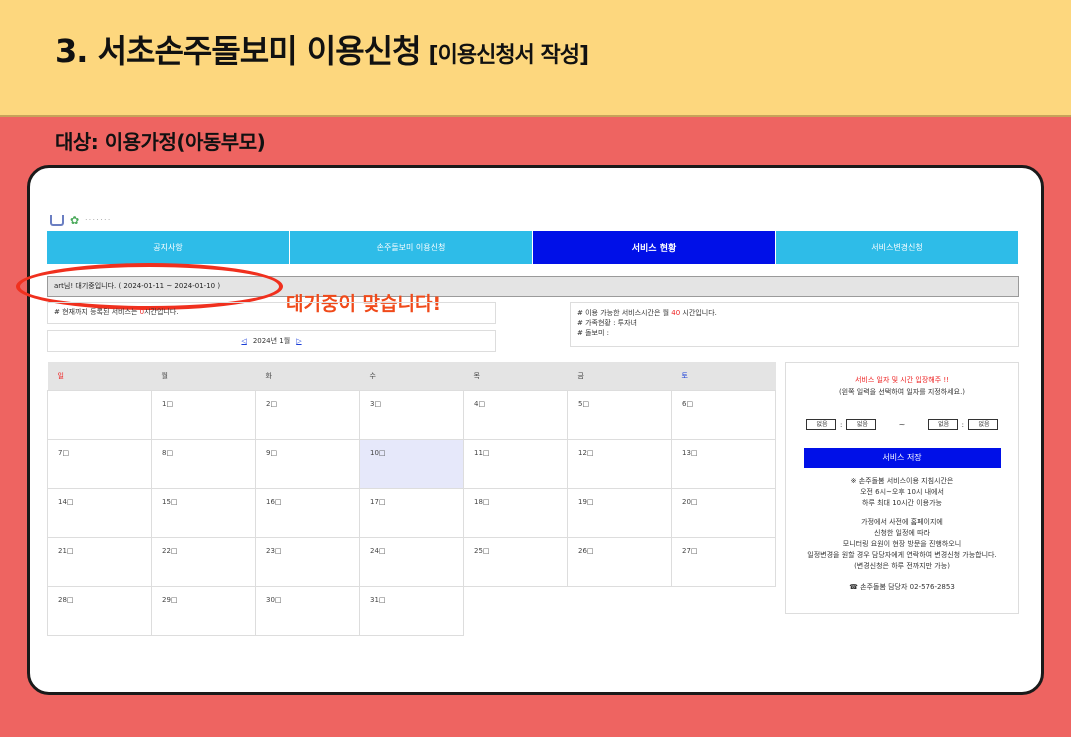 The image size is (1071, 737). I want to click on weekday-wed: 수, so click(411, 376).